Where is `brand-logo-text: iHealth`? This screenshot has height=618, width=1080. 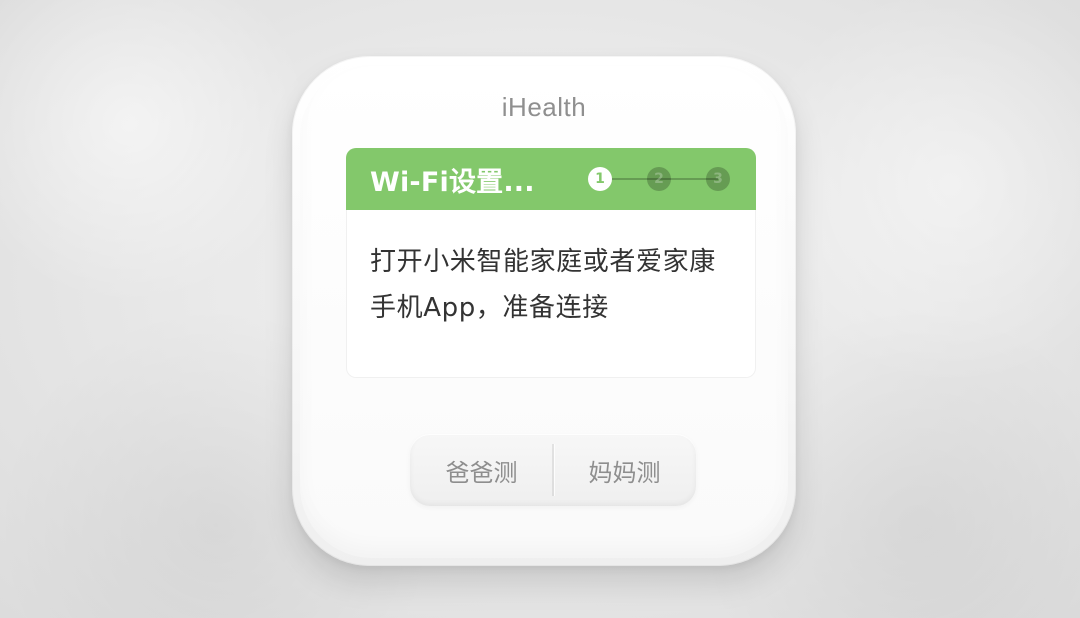
brand-logo-text: iHealth is located at coordinates (544, 107).